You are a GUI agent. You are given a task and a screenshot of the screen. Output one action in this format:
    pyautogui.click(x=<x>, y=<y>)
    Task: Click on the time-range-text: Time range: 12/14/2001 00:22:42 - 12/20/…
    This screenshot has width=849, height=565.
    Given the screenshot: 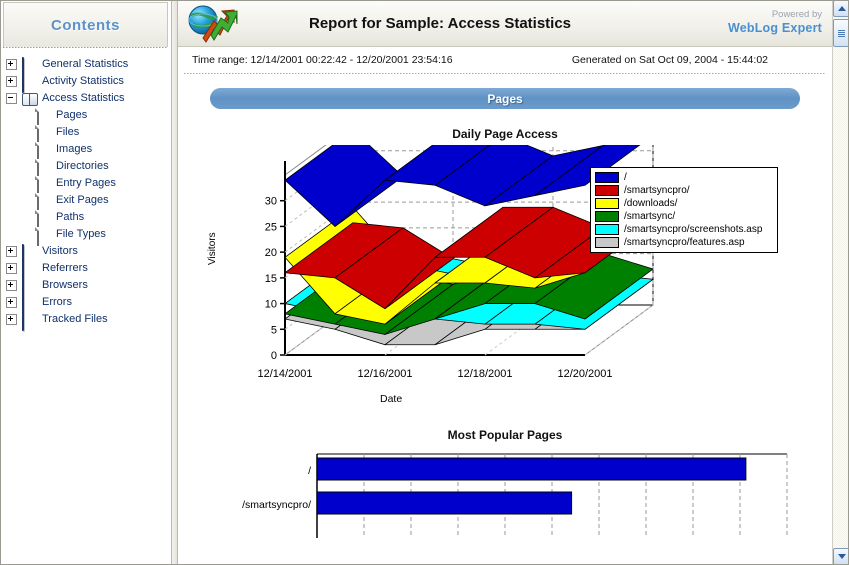 What is the action you would take?
    pyautogui.click(x=322, y=60)
    